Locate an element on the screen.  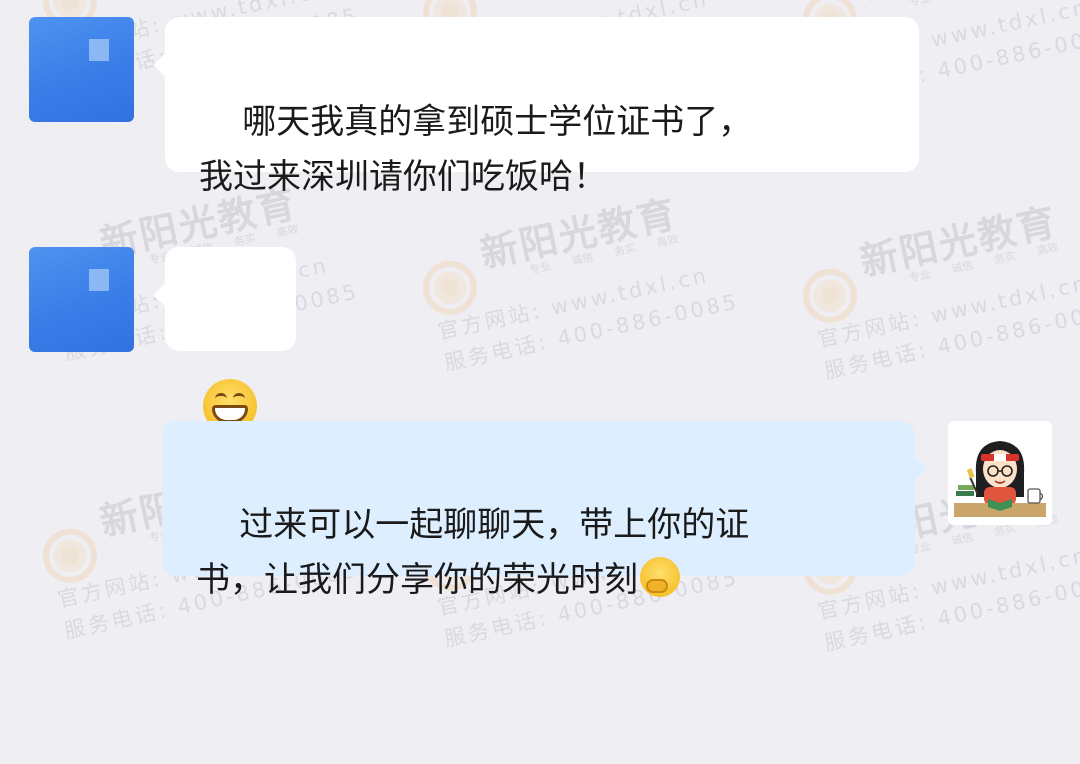
message-text: 哪天我真的拿到硕士学位证书了， 我过来深圳请你们吃饭哈！ is located at coordinates (476, 149).